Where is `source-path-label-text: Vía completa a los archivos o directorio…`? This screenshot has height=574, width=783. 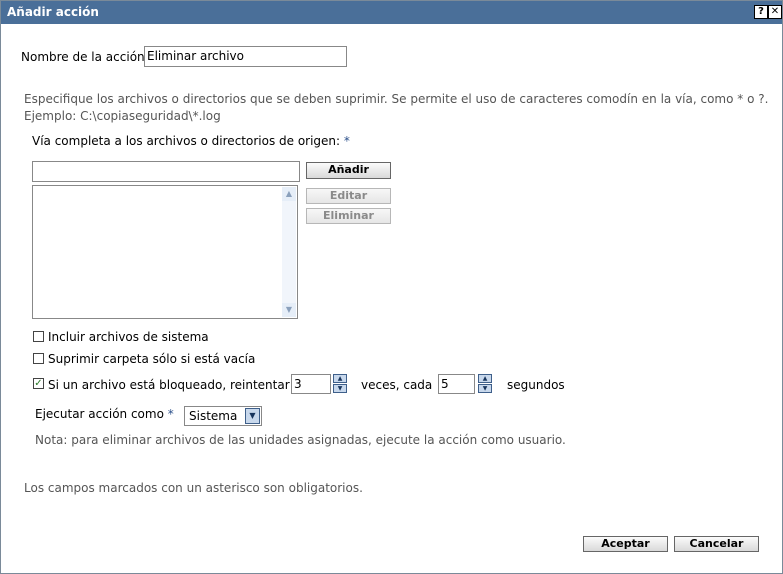
source-path-label-text: Vía completa a los archivos o directorio… is located at coordinates (186, 141).